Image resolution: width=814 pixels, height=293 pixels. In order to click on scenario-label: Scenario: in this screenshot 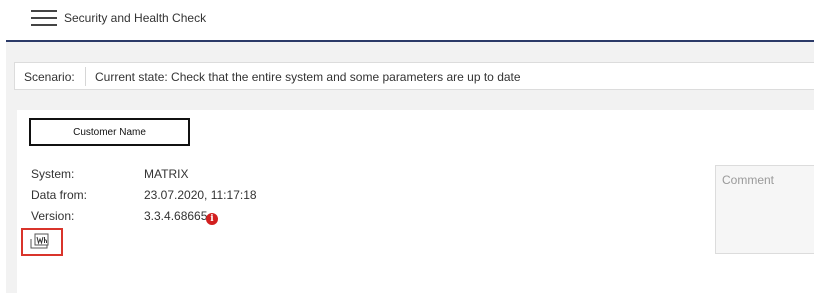, I will do `click(49, 77)`.